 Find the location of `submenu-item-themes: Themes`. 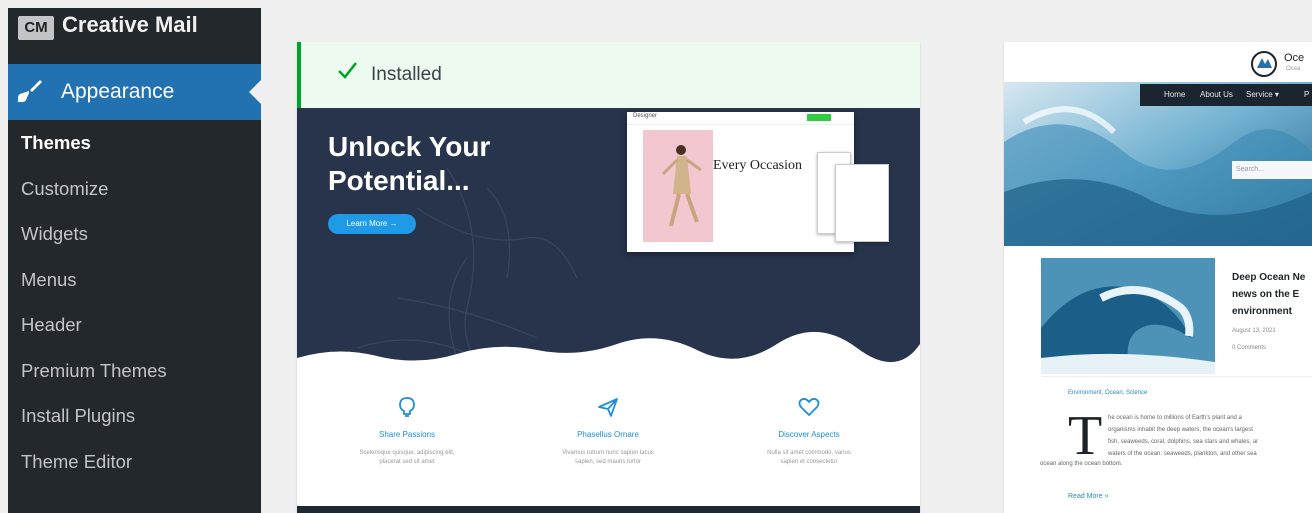

submenu-item-themes: Themes is located at coordinates (134, 151).